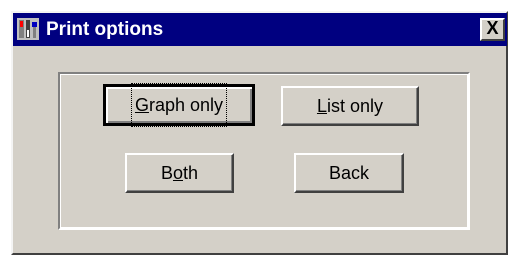  What do you see at coordinates (28, 29) in the screenshot?
I see `tools-app-icon` at bounding box center [28, 29].